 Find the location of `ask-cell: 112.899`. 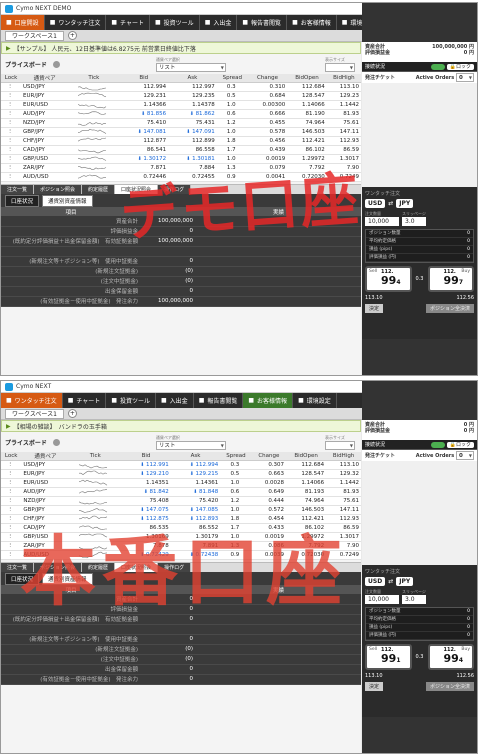

ask-cell: 112.899 is located at coordinates (192, 141).